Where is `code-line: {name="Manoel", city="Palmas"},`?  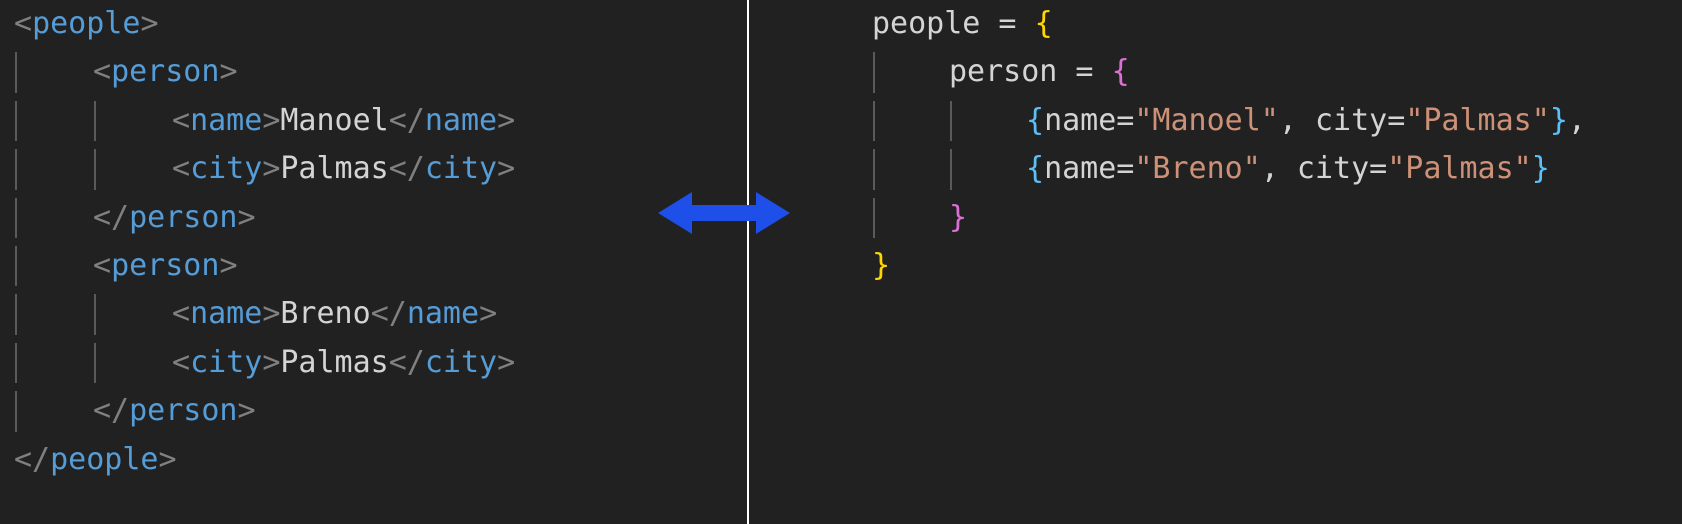 code-line: {name="Manoel", city="Palmas"}, is located at coordinates (1277, 121).